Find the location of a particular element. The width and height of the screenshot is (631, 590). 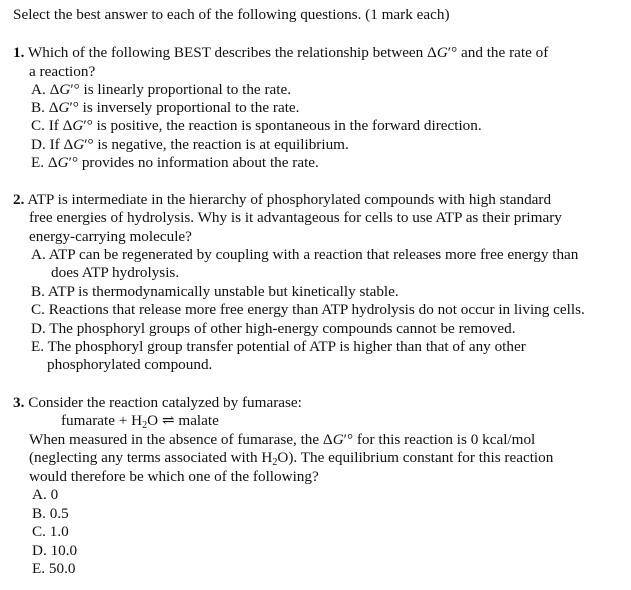

option-text: 10.0 is located at coordinates (64, 550).